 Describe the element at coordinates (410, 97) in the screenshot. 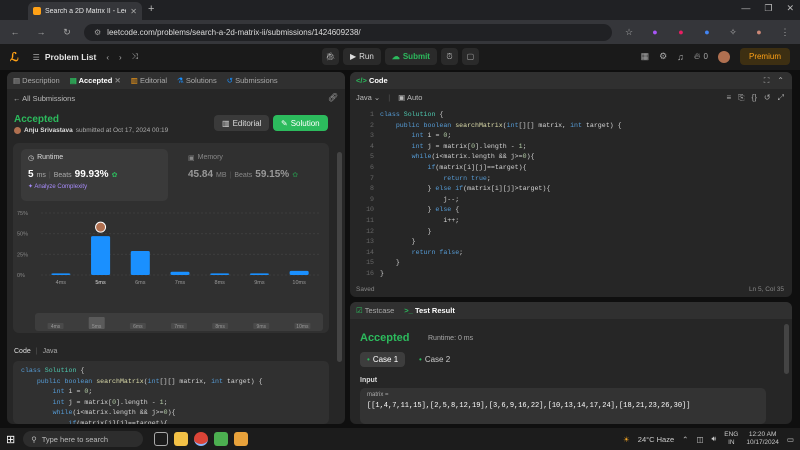

I see `auto-mode: ▣ Auto` at that location.